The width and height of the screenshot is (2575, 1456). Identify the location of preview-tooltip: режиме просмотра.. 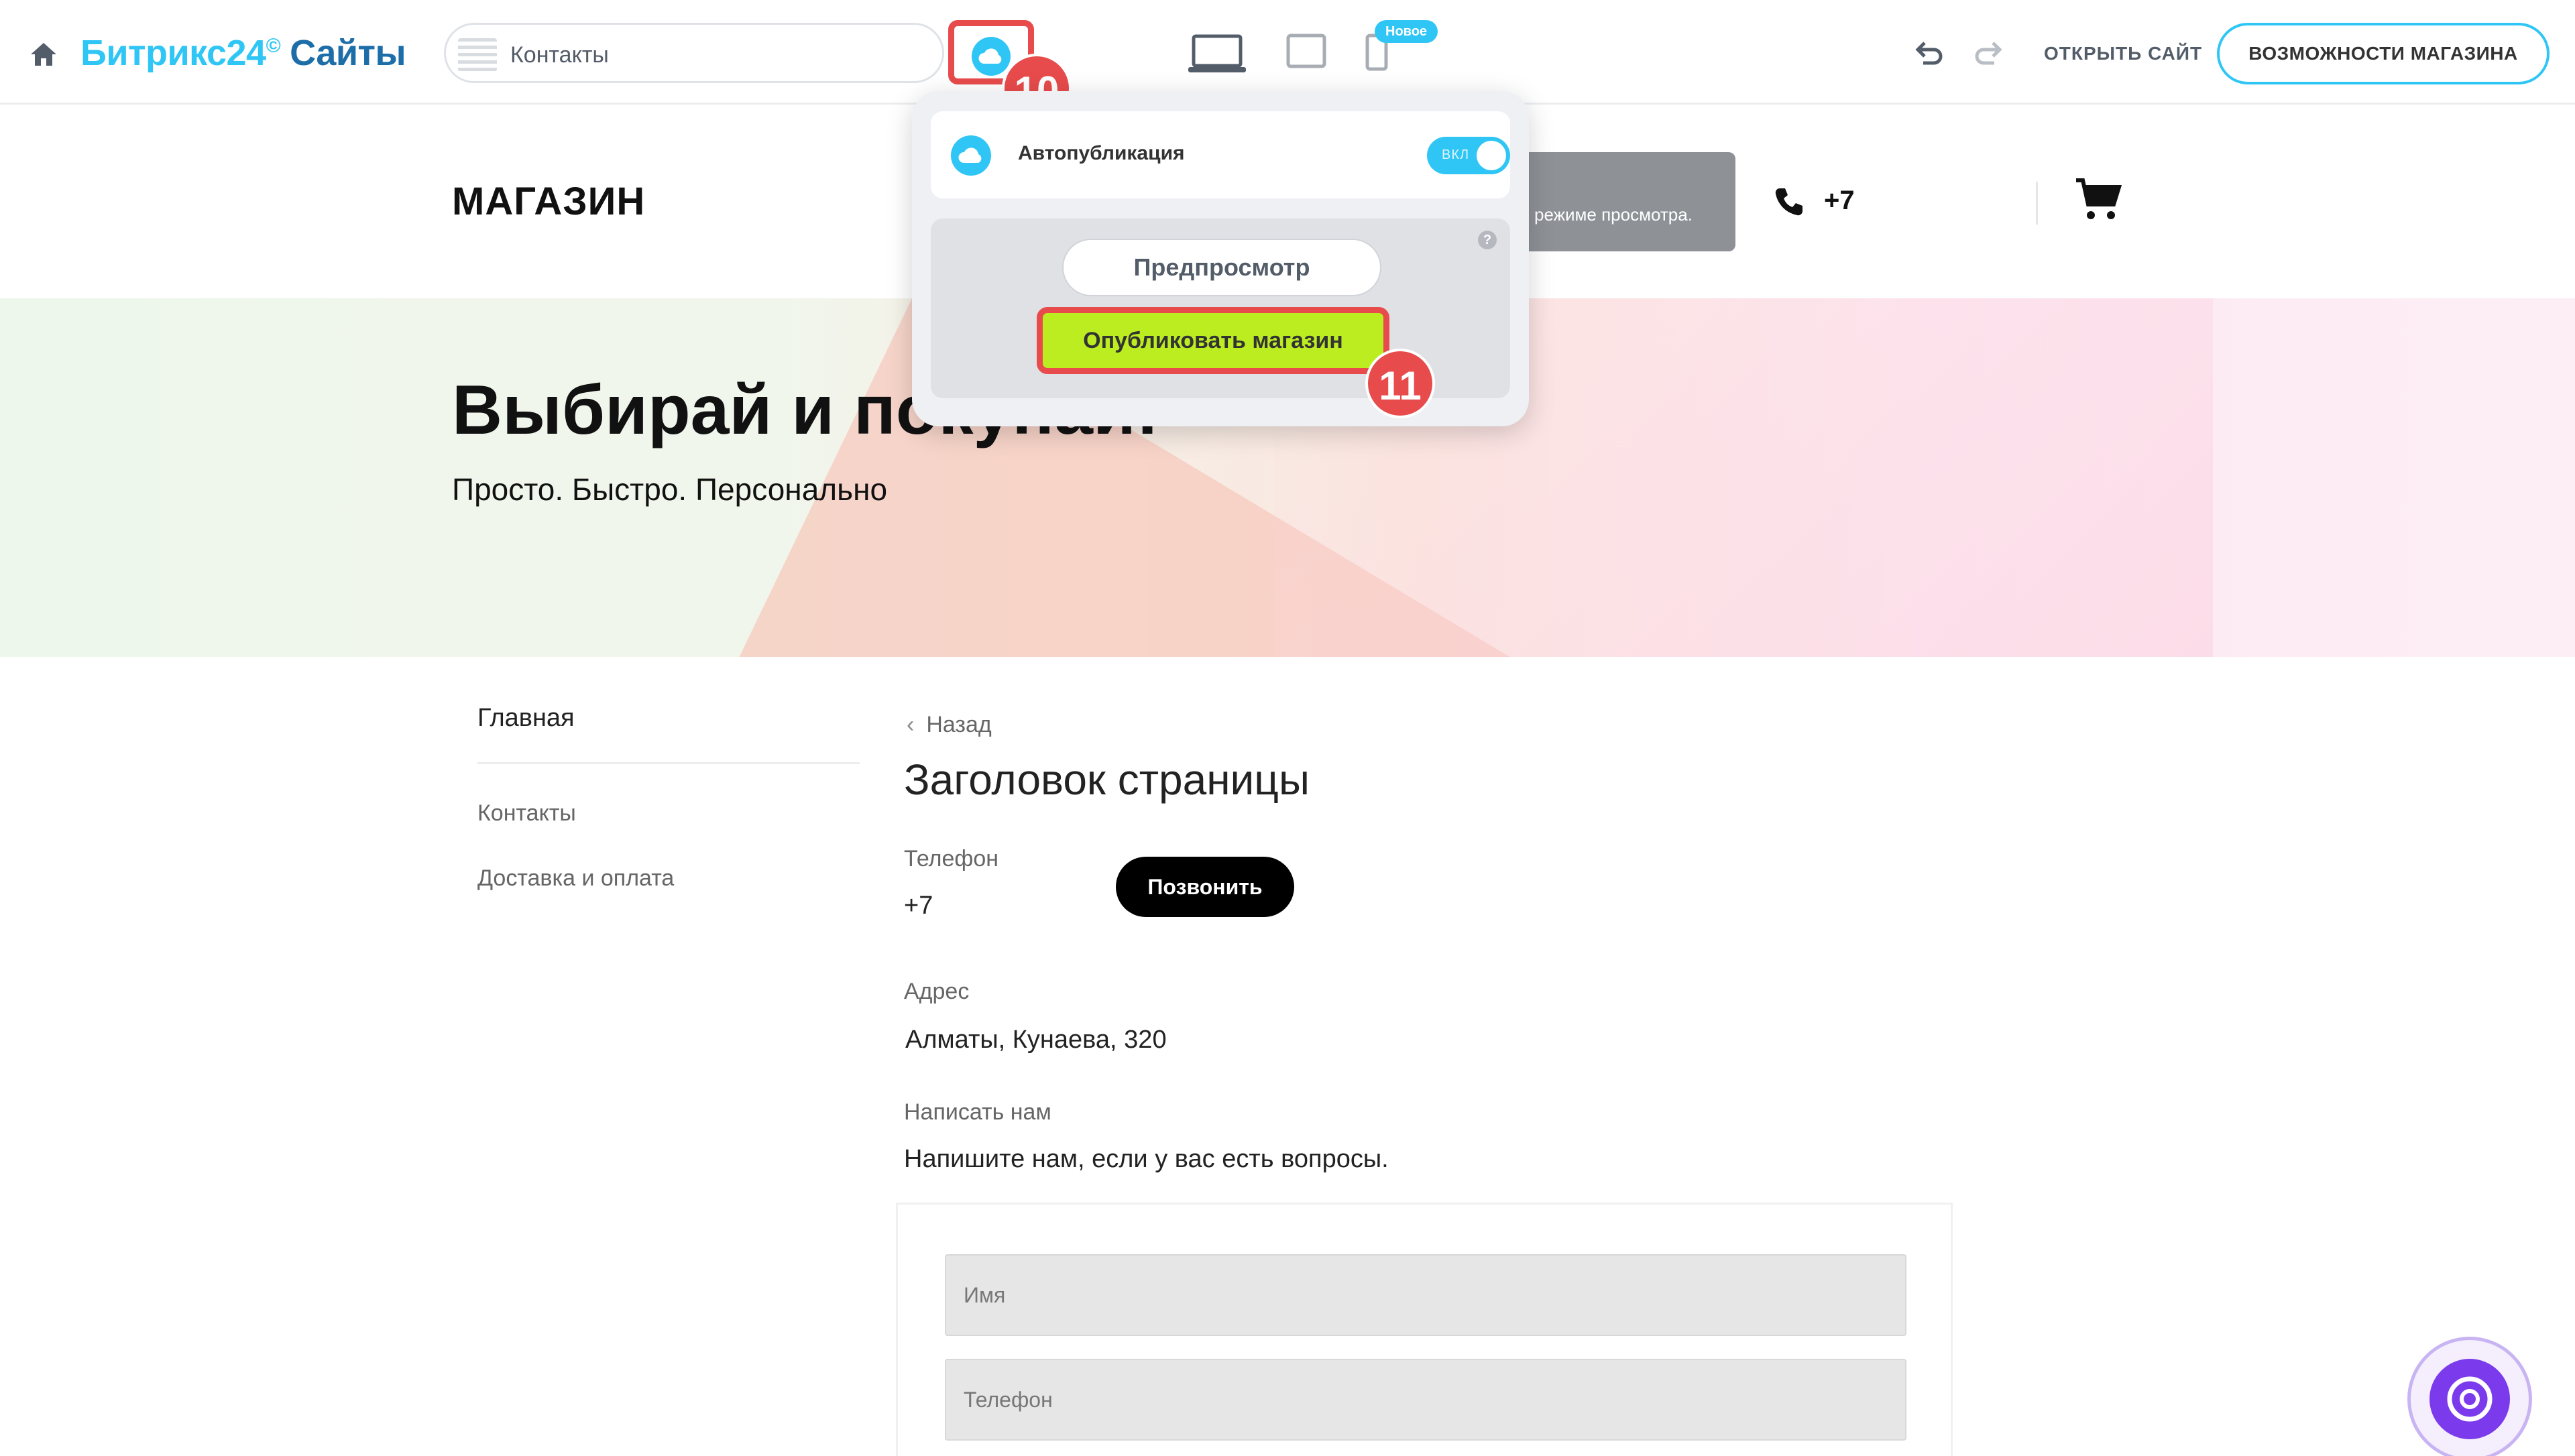
(1625, 201).